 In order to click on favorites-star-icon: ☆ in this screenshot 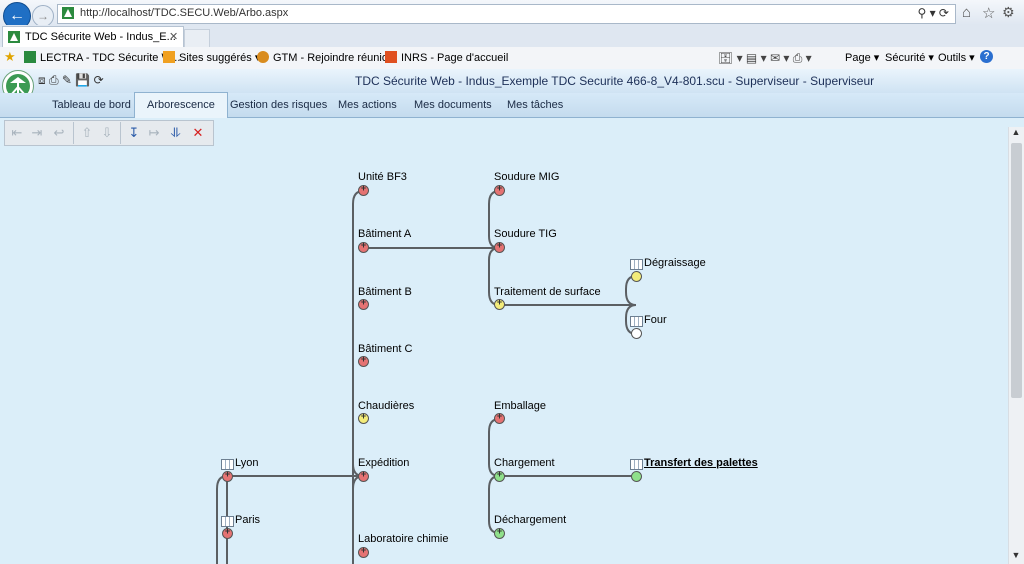, I will do `click(988, 13)`.